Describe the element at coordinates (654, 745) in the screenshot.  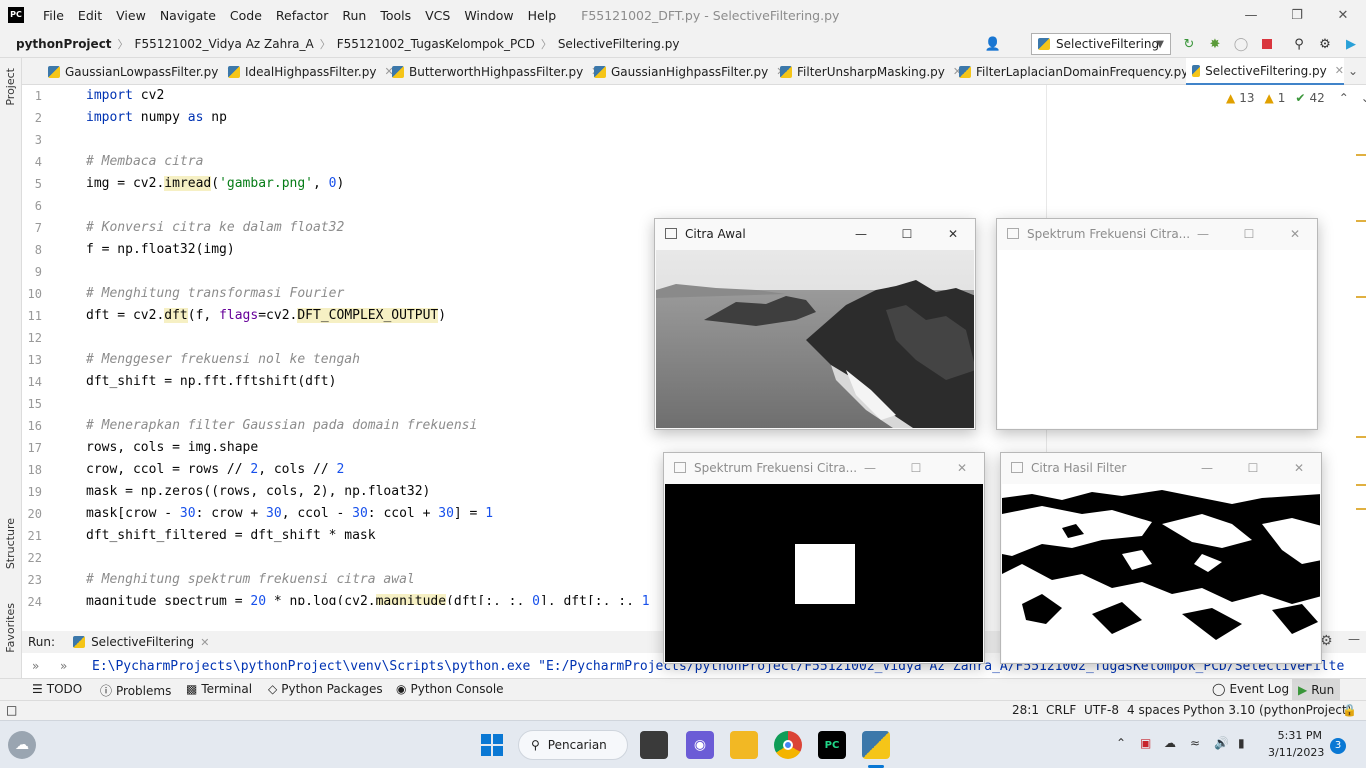
I see `task-view-icon` at that location.